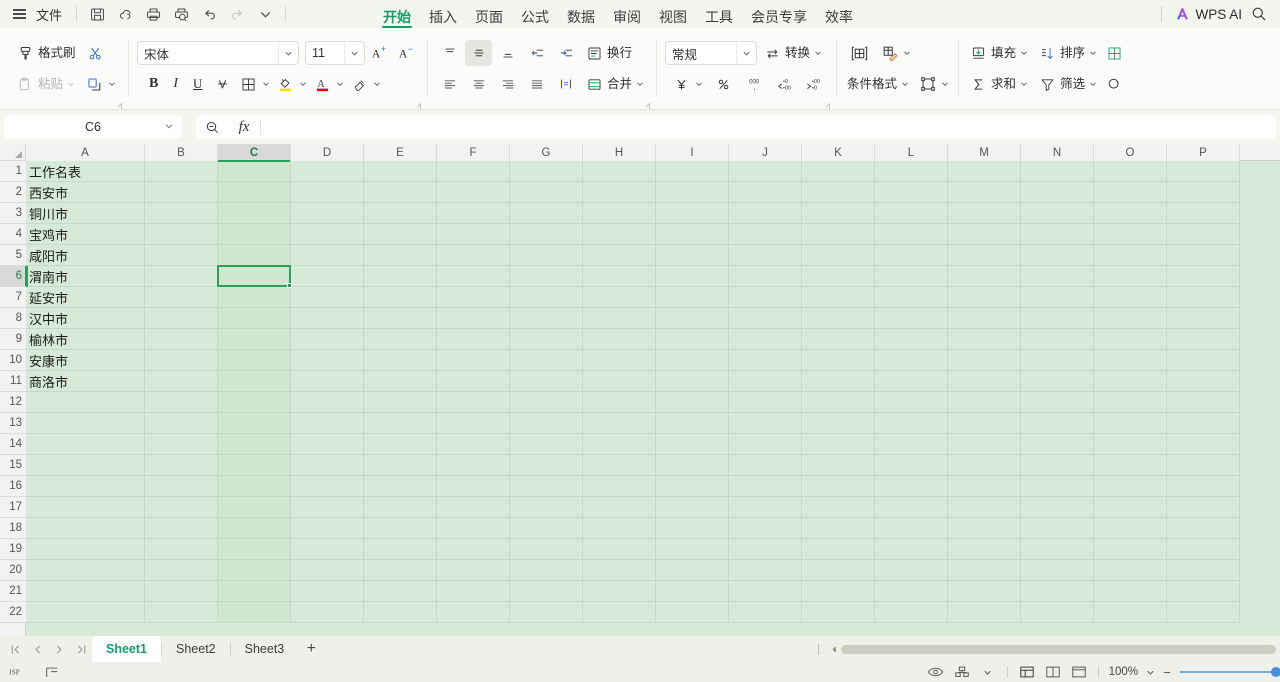 Image resolution: width=1280 pixels, height=682 pixels. What do you see at coordinates (254, 360) in the screenshot?
I see `cell-C10` at bounding box center [254, 360].